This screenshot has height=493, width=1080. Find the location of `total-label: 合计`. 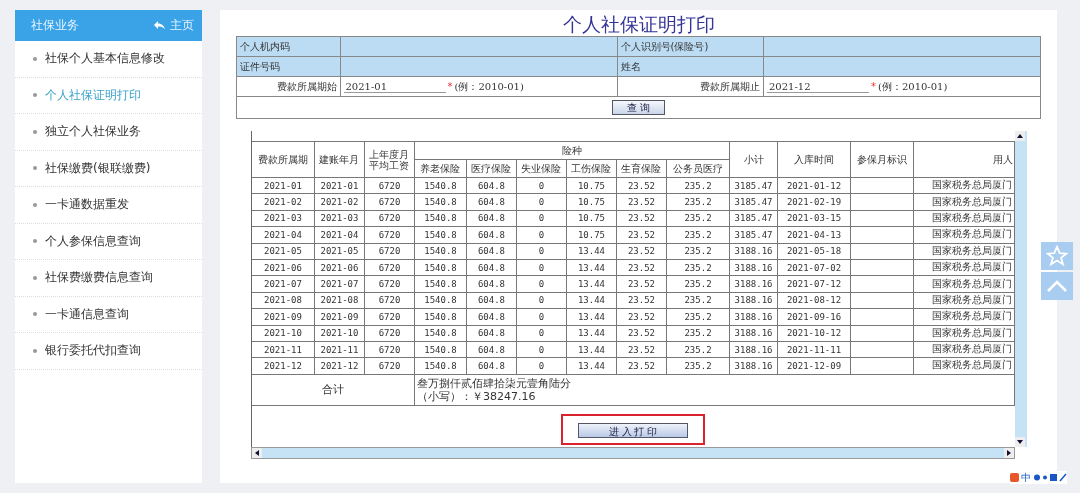

total-label: 合计 is located at coordinates (333, 390).